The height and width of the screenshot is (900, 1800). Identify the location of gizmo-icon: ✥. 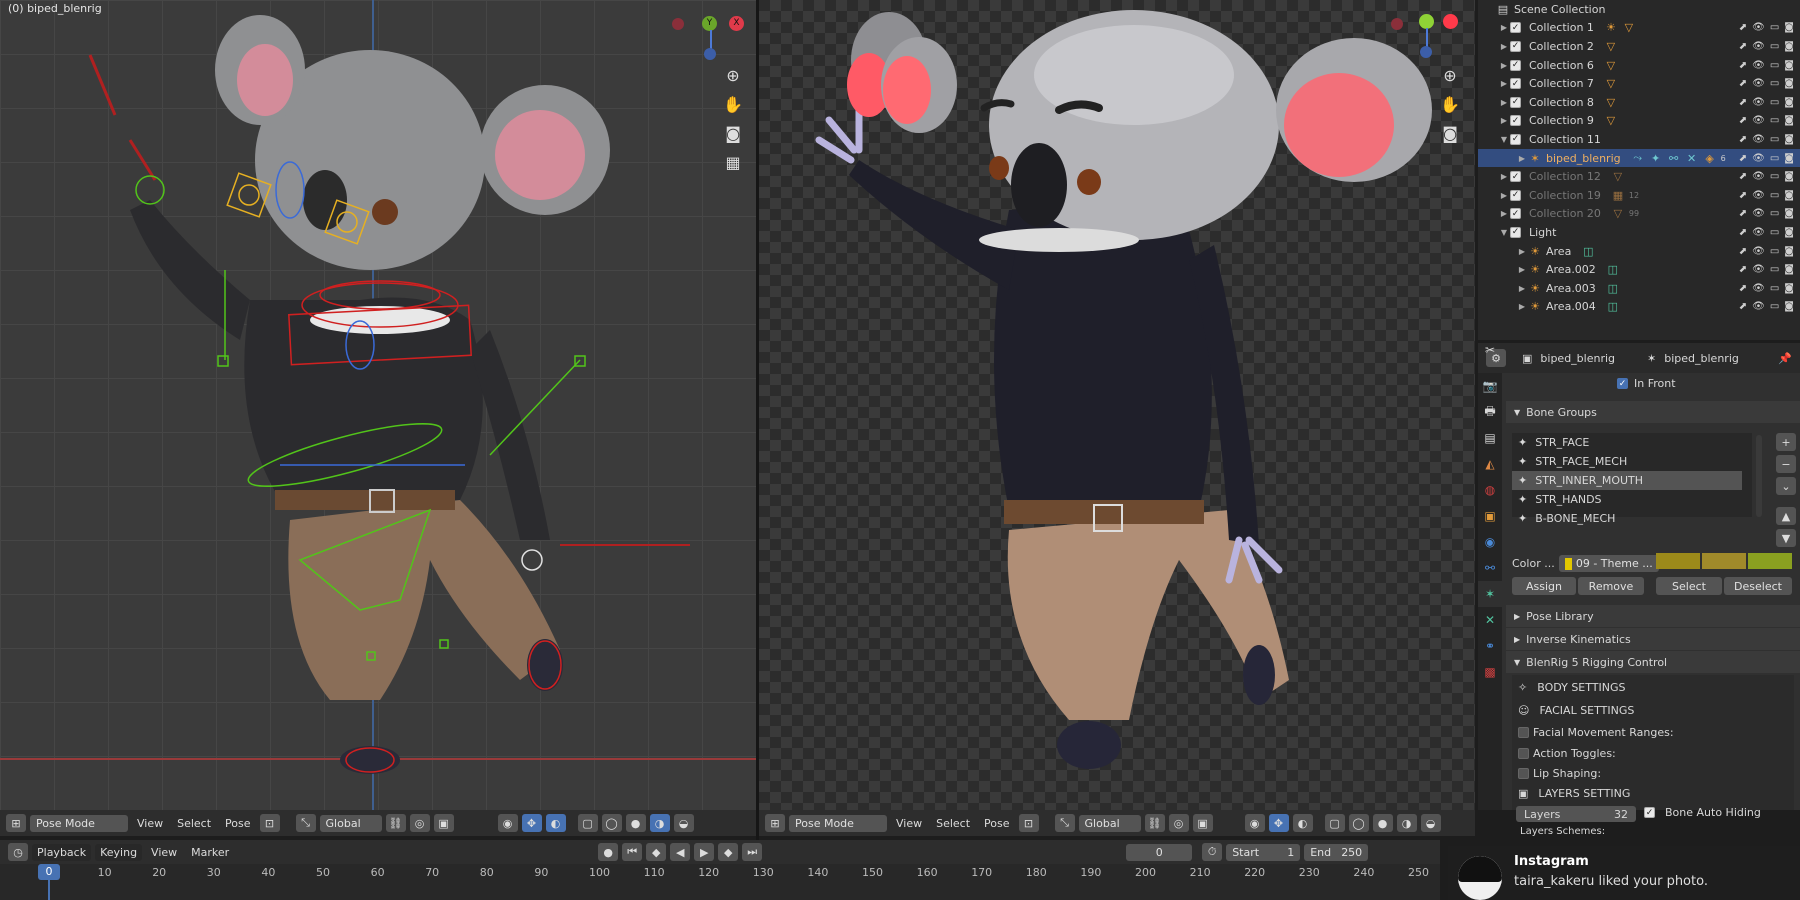
(531, 823).